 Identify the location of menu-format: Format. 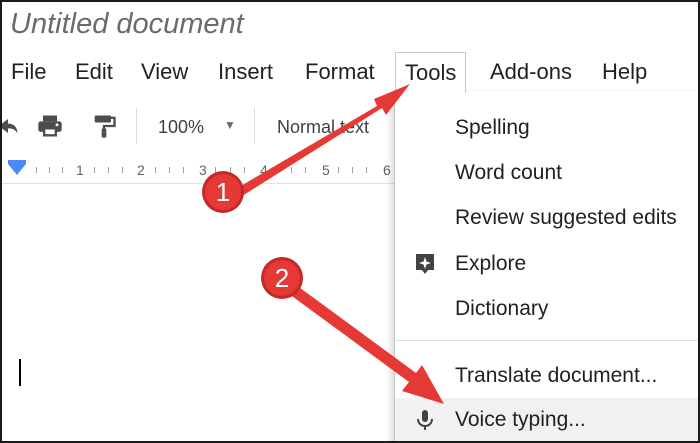
(340, 72).